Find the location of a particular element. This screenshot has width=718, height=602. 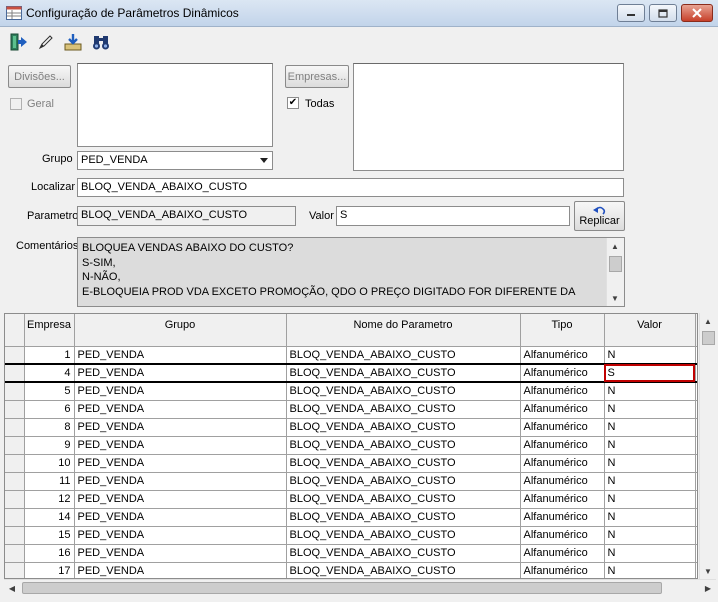

maximize-button is located at coordinates (663, 13).